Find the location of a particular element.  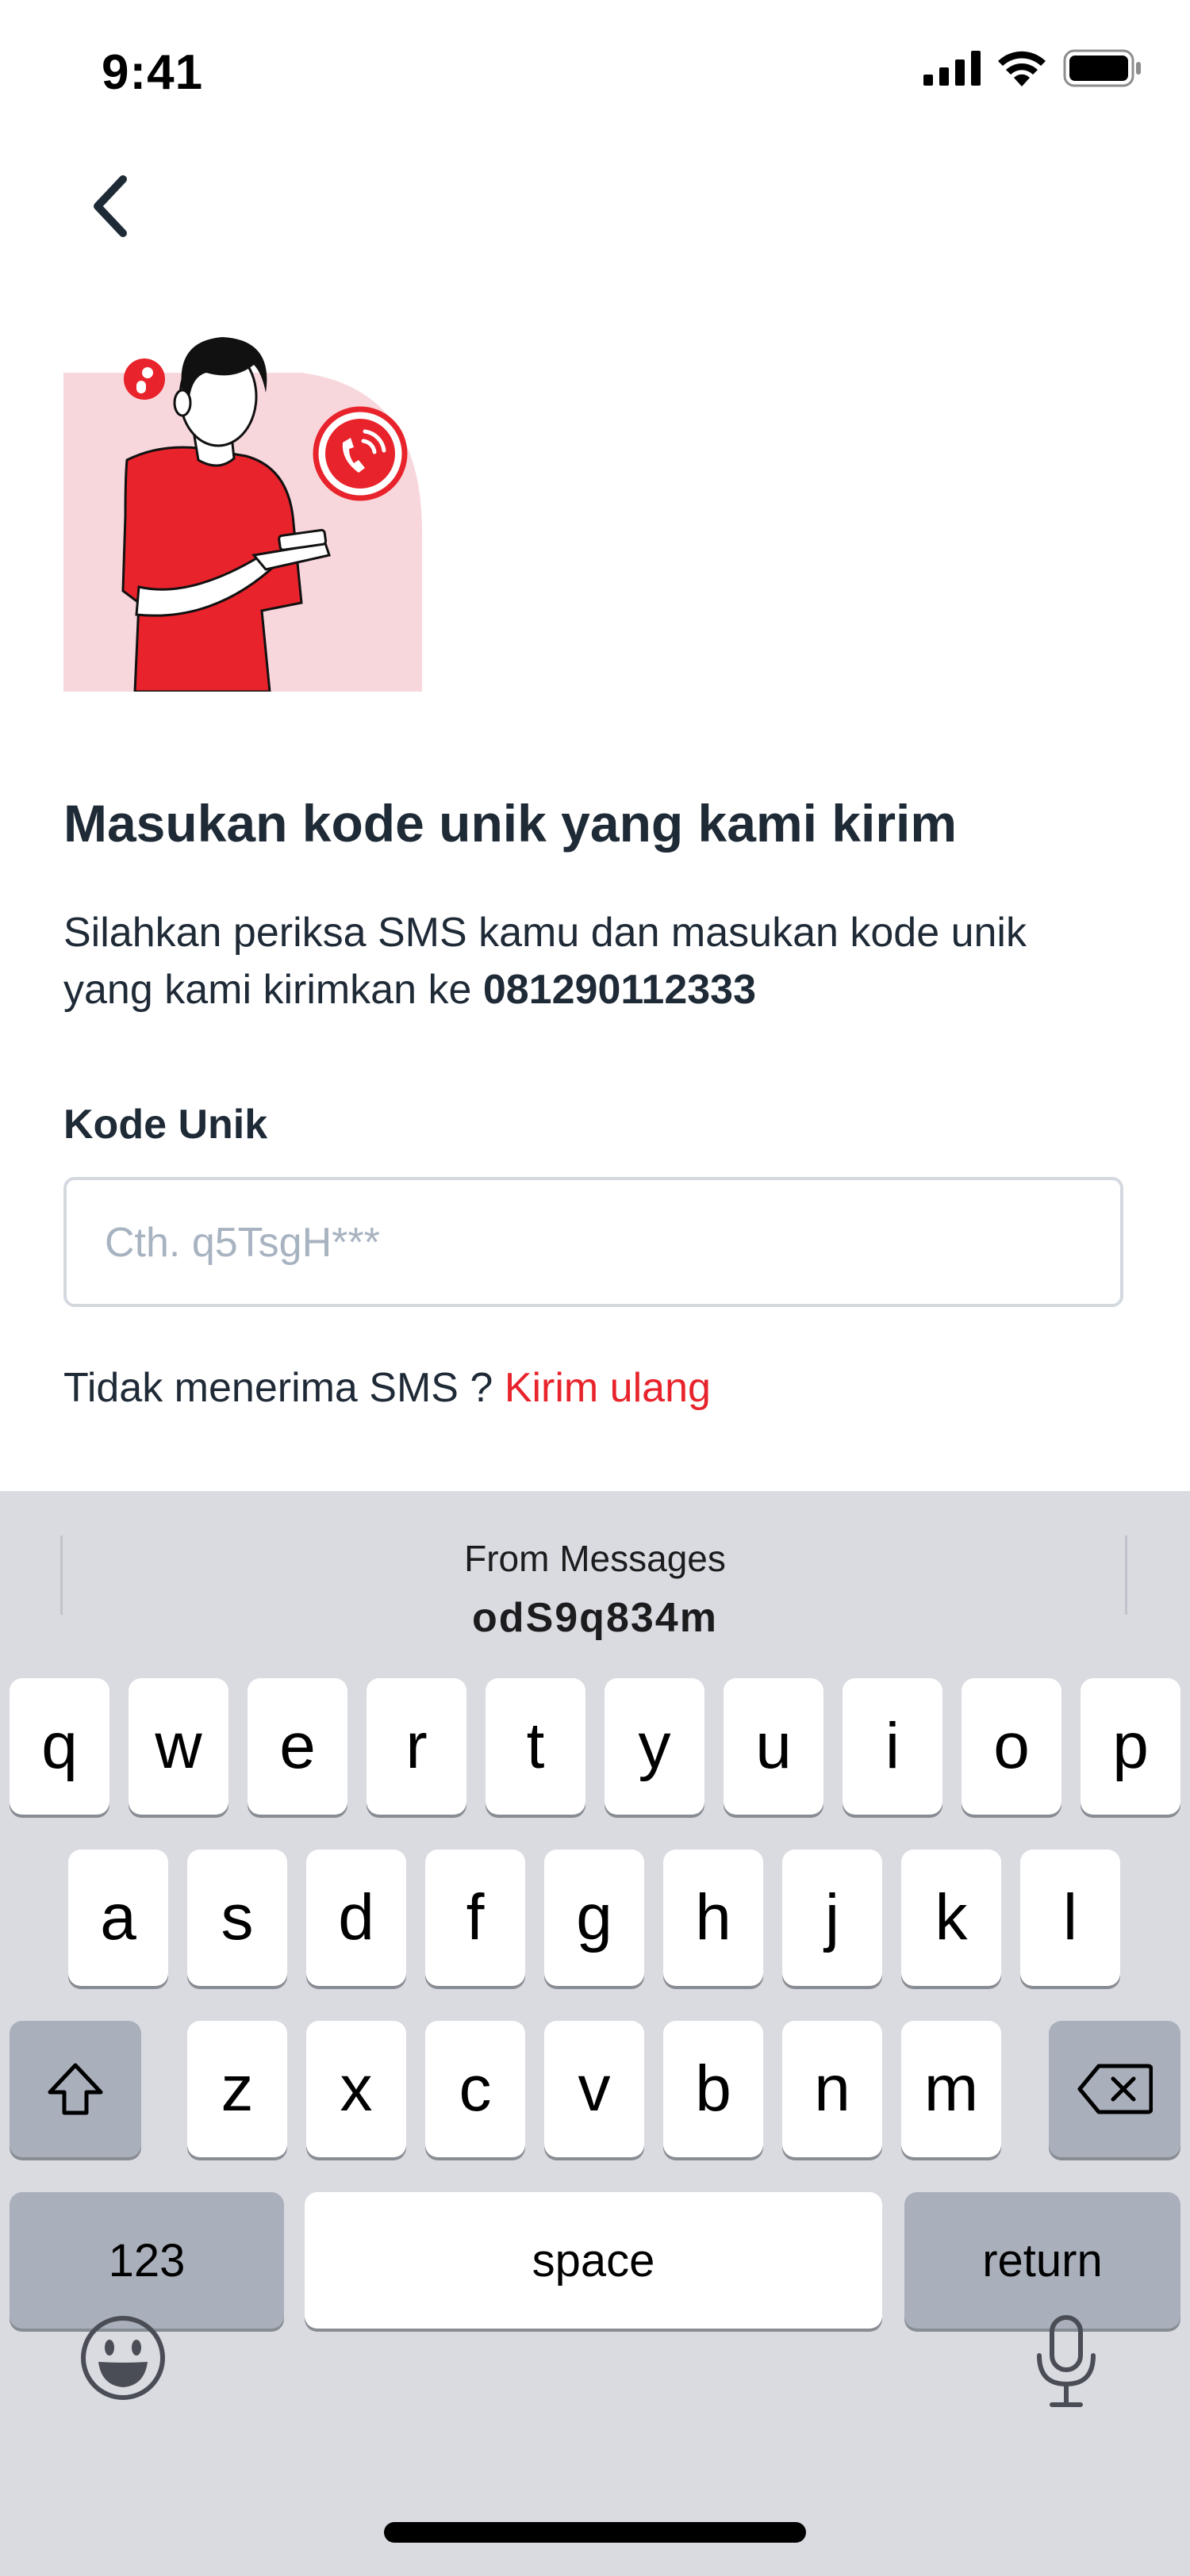

home-indicator is located at coordinates (595, 2532).